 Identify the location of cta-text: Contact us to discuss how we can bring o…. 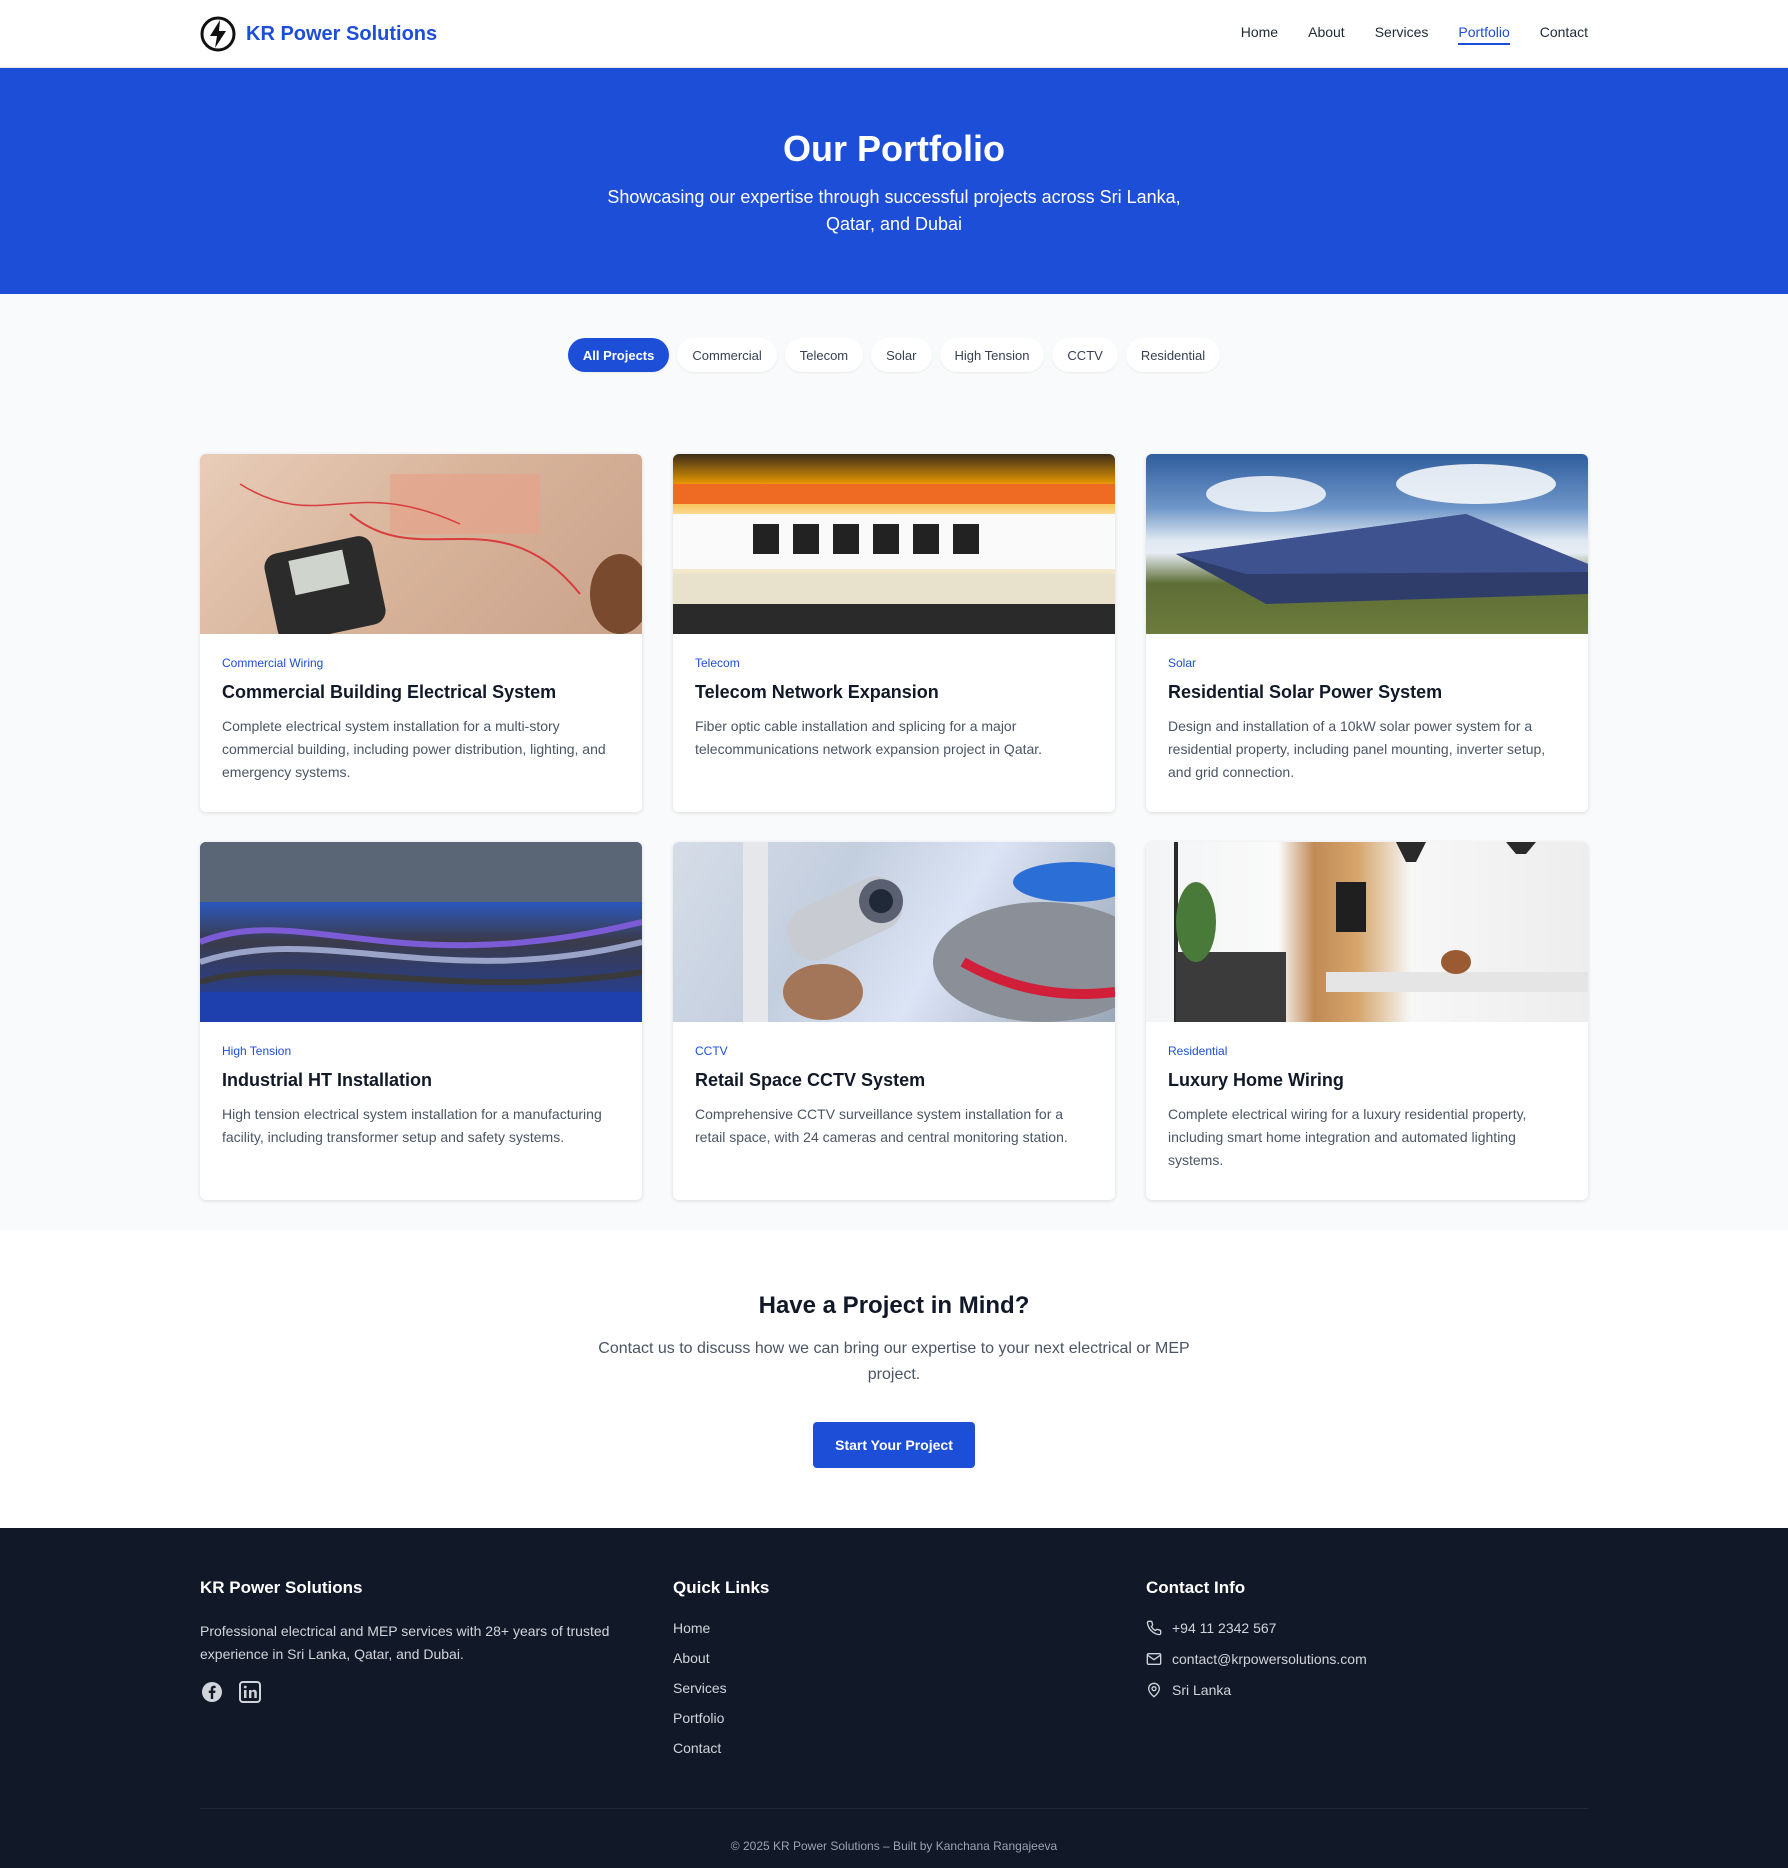
(894, 1361).